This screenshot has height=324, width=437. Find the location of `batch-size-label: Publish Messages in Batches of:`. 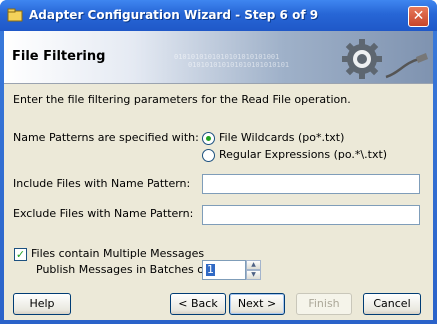

batch-size-label: Publish Messages in Batches of: is located at coordinates (124, 269).